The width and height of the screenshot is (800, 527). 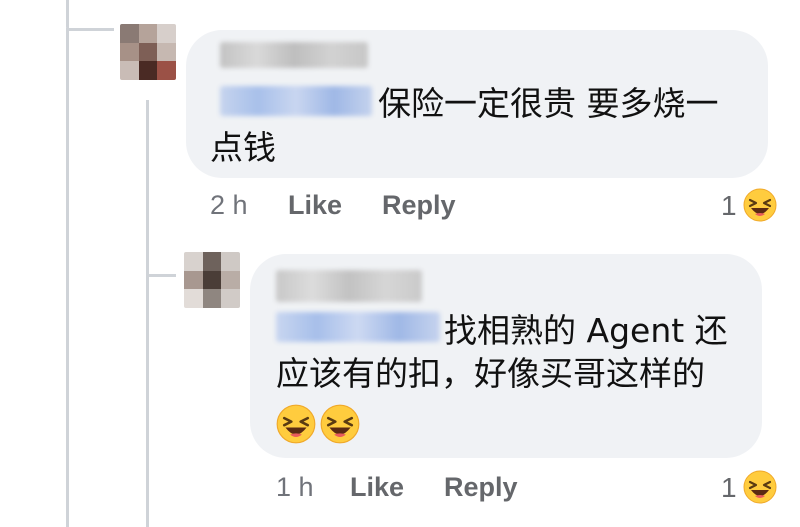 I want to click on comment-timestamp: 2 h, so click(x=229, y=205).